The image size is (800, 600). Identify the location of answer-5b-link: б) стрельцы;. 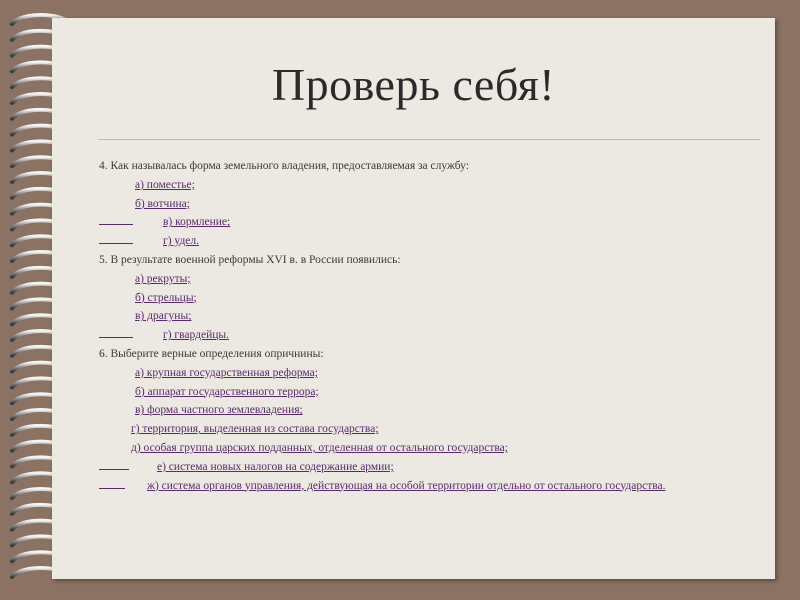
(166, 298).